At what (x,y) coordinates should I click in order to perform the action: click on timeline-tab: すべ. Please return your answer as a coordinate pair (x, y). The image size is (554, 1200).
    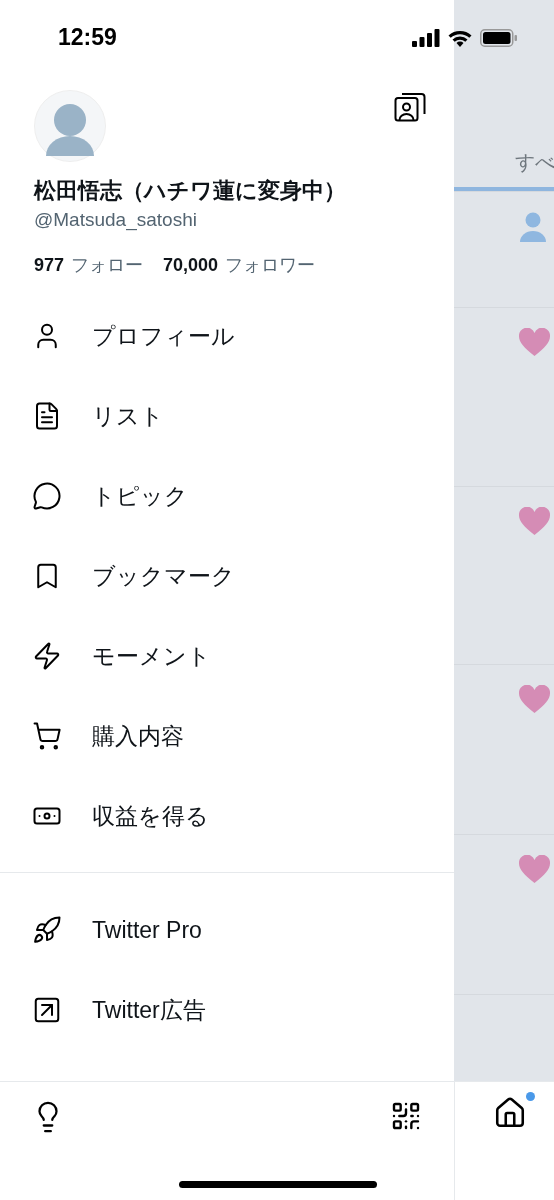
    Looking at the image, I should click on (504, 170).